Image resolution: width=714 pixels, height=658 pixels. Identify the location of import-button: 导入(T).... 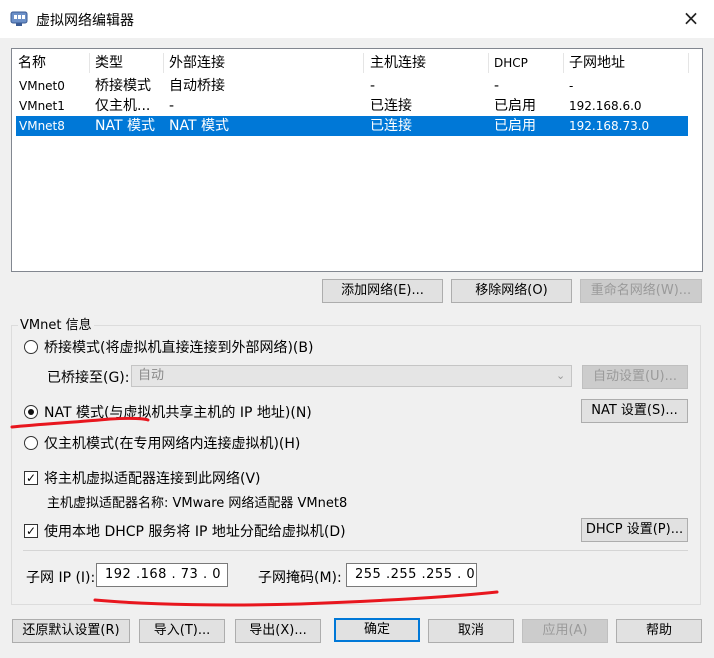
(182, 631).